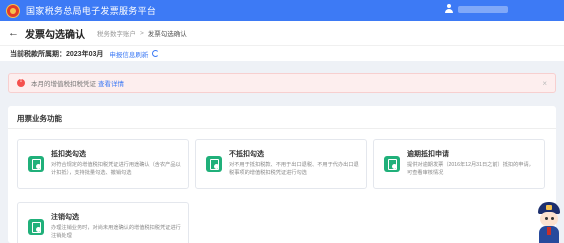  What do you see at coordinates (55, 35) in the screenshot?
I see `page-title: 发票勾选确认` at bounding box center [55, 35].